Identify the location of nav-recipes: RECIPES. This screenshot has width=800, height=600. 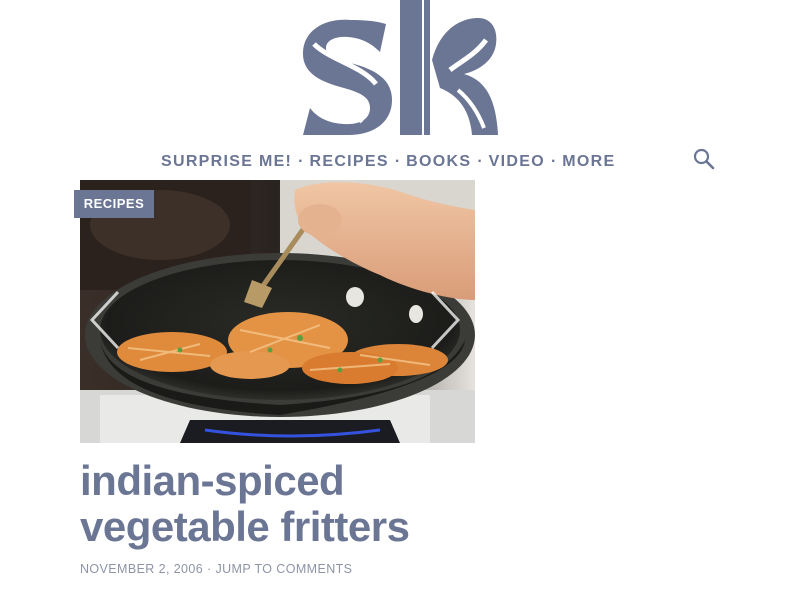
(349, 162).